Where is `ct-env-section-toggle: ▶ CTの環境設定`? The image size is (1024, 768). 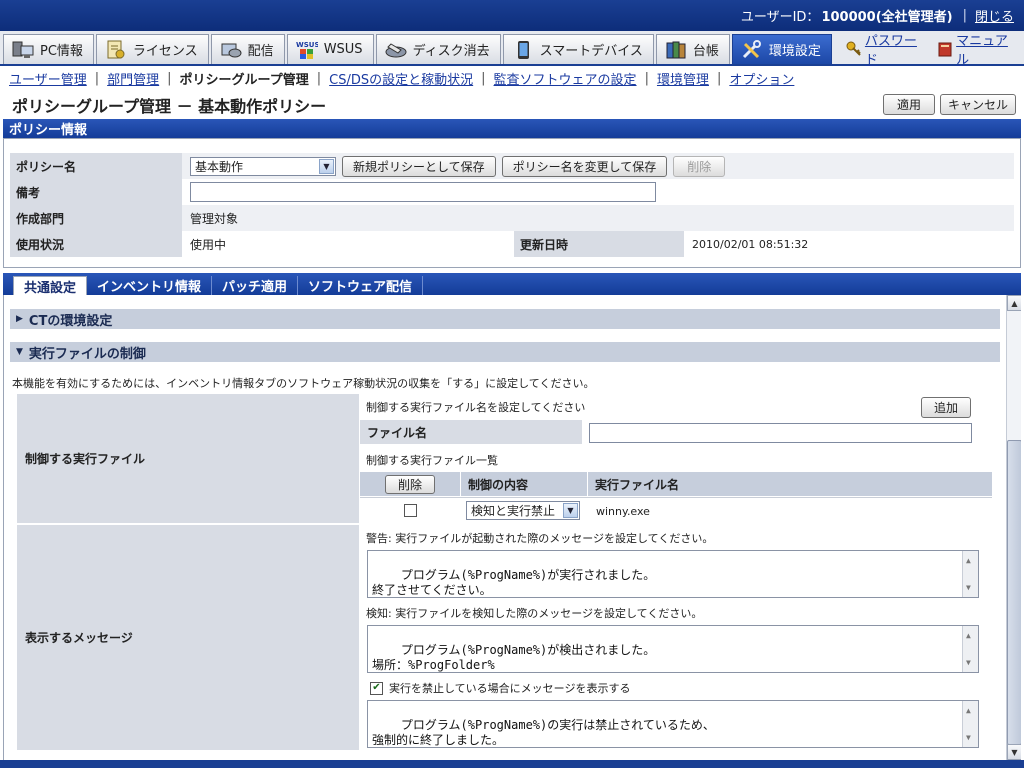 ct-env-section-toggle: ▶ CTの環境設定 is located at coordinates (505, 319).